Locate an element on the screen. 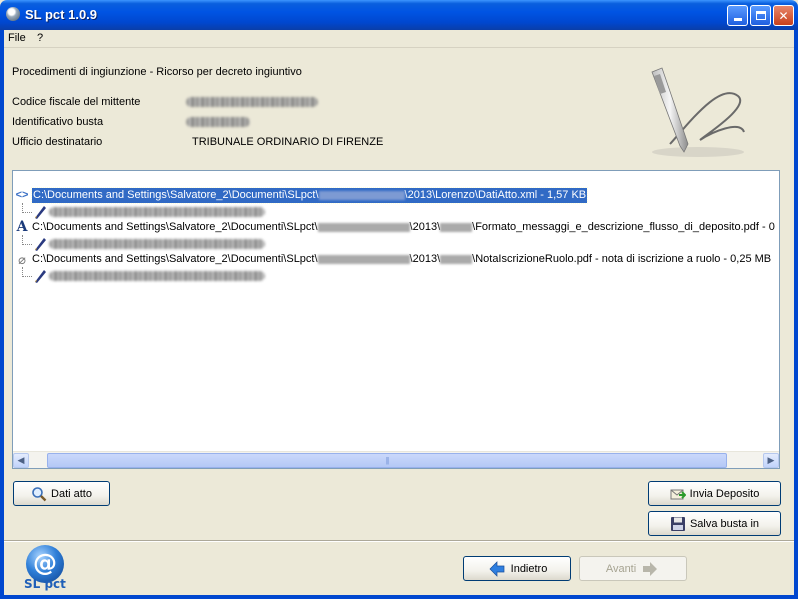  invia-deposito-label: Invia Deposito is located at coordinates (724, 493).